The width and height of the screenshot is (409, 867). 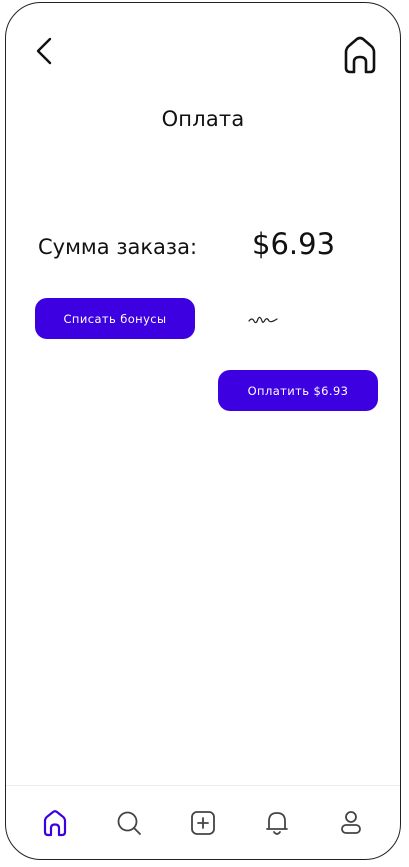 What do you see at coordinates (294, 244) in the screenshot?
I see `order-total-amount: $6.93` at bounding box center [294, 244].